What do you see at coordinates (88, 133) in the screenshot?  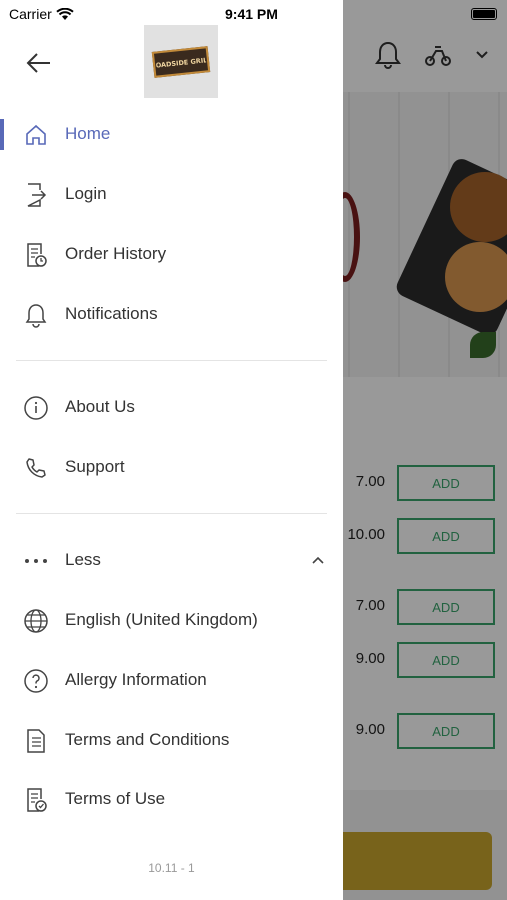 I see `menu-item-label: Home` at bounding box center [88, 133].